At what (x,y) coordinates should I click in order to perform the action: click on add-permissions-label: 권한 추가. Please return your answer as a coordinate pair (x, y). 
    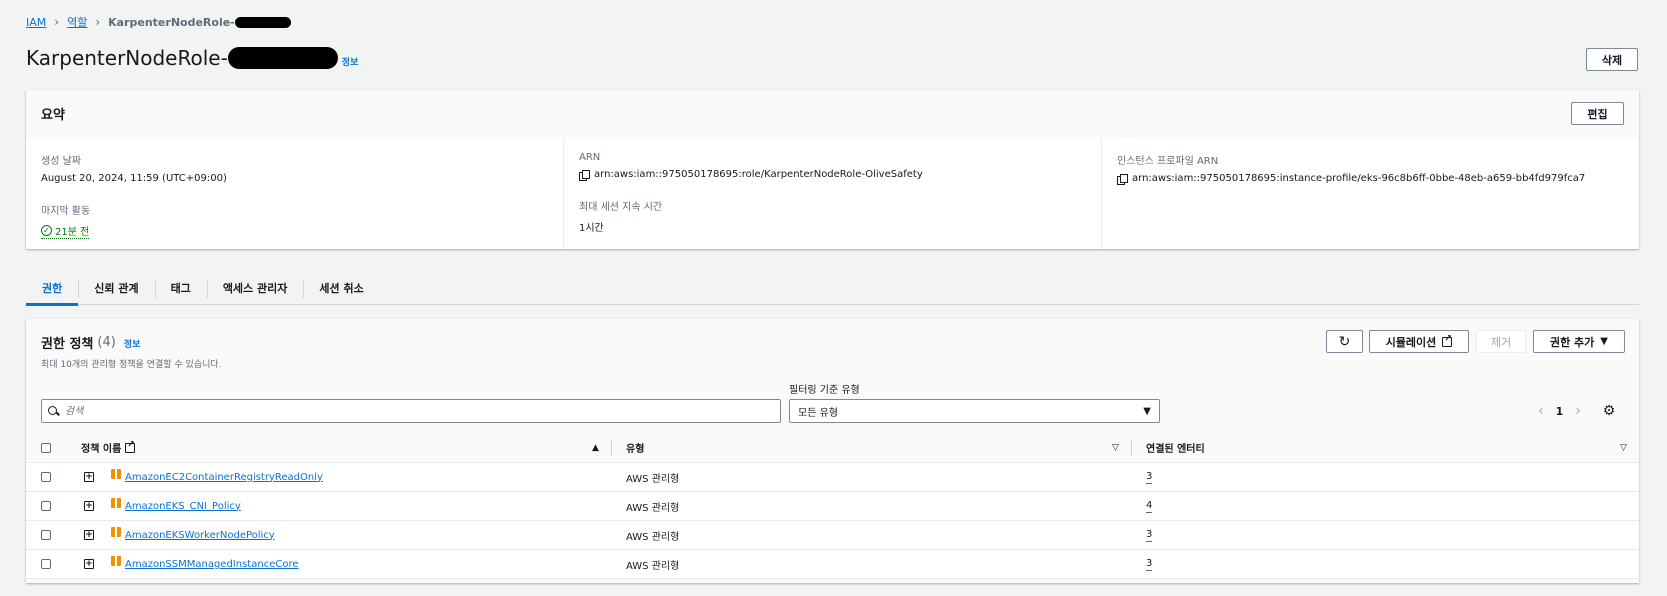
    Looking at the image, I should click on (1572, 342).